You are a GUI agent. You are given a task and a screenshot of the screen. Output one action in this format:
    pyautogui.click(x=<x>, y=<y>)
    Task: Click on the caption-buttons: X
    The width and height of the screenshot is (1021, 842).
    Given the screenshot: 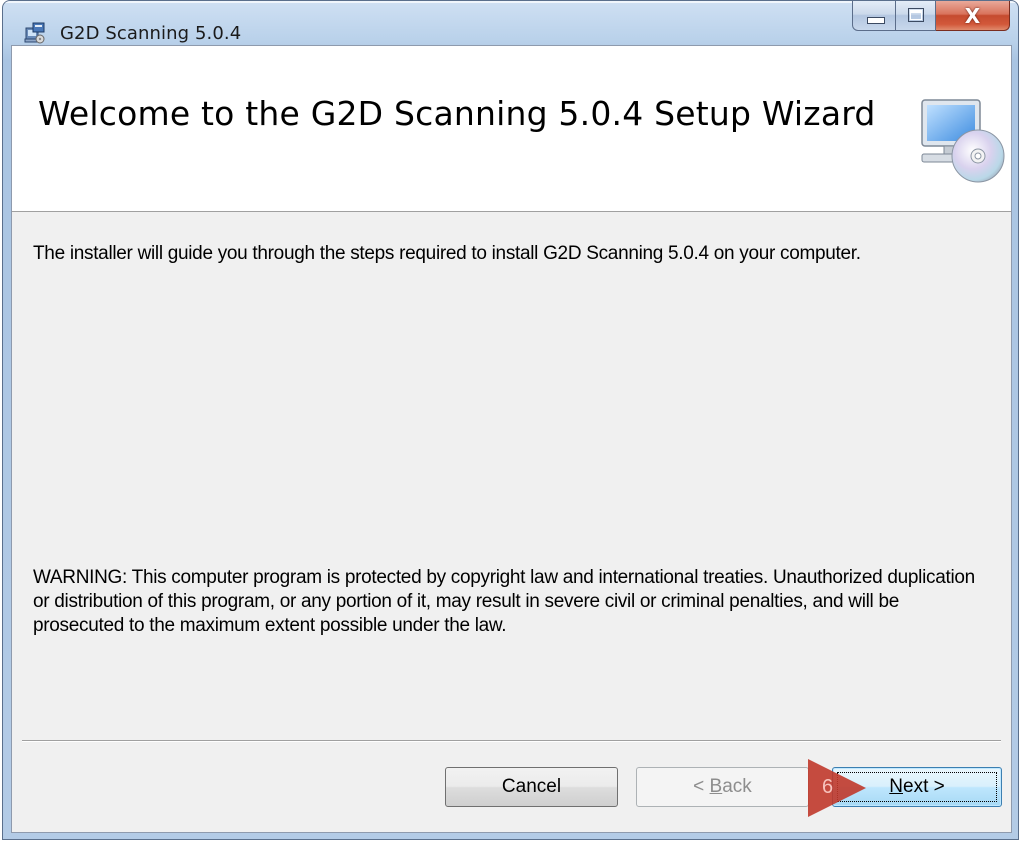 What is the action you would take?
    pyautogui.click(x=931, y=16)
    